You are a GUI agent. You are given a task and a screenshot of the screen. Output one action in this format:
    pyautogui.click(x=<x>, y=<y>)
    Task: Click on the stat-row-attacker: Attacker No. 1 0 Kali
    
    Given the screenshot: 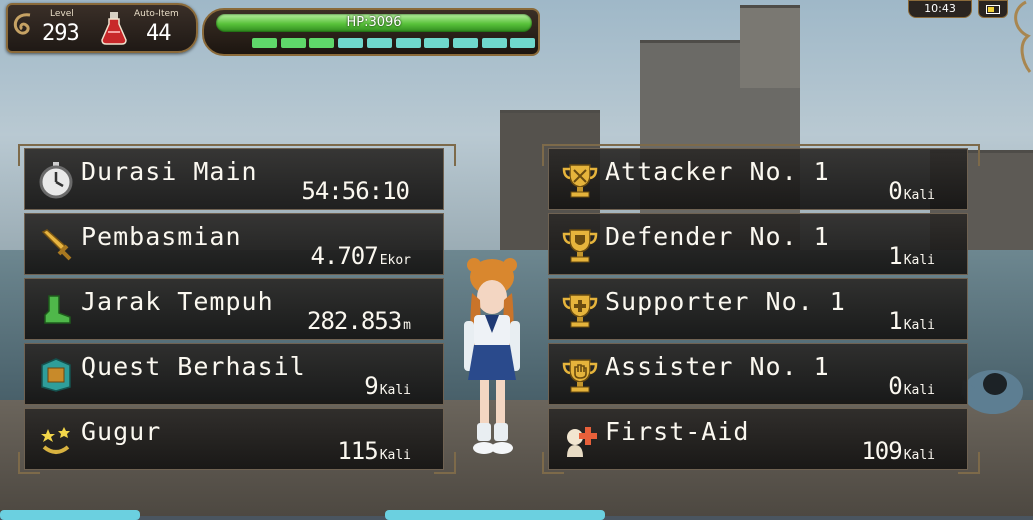 What is the action you would take?
    pyautogui.click(x=758, y=179)
    